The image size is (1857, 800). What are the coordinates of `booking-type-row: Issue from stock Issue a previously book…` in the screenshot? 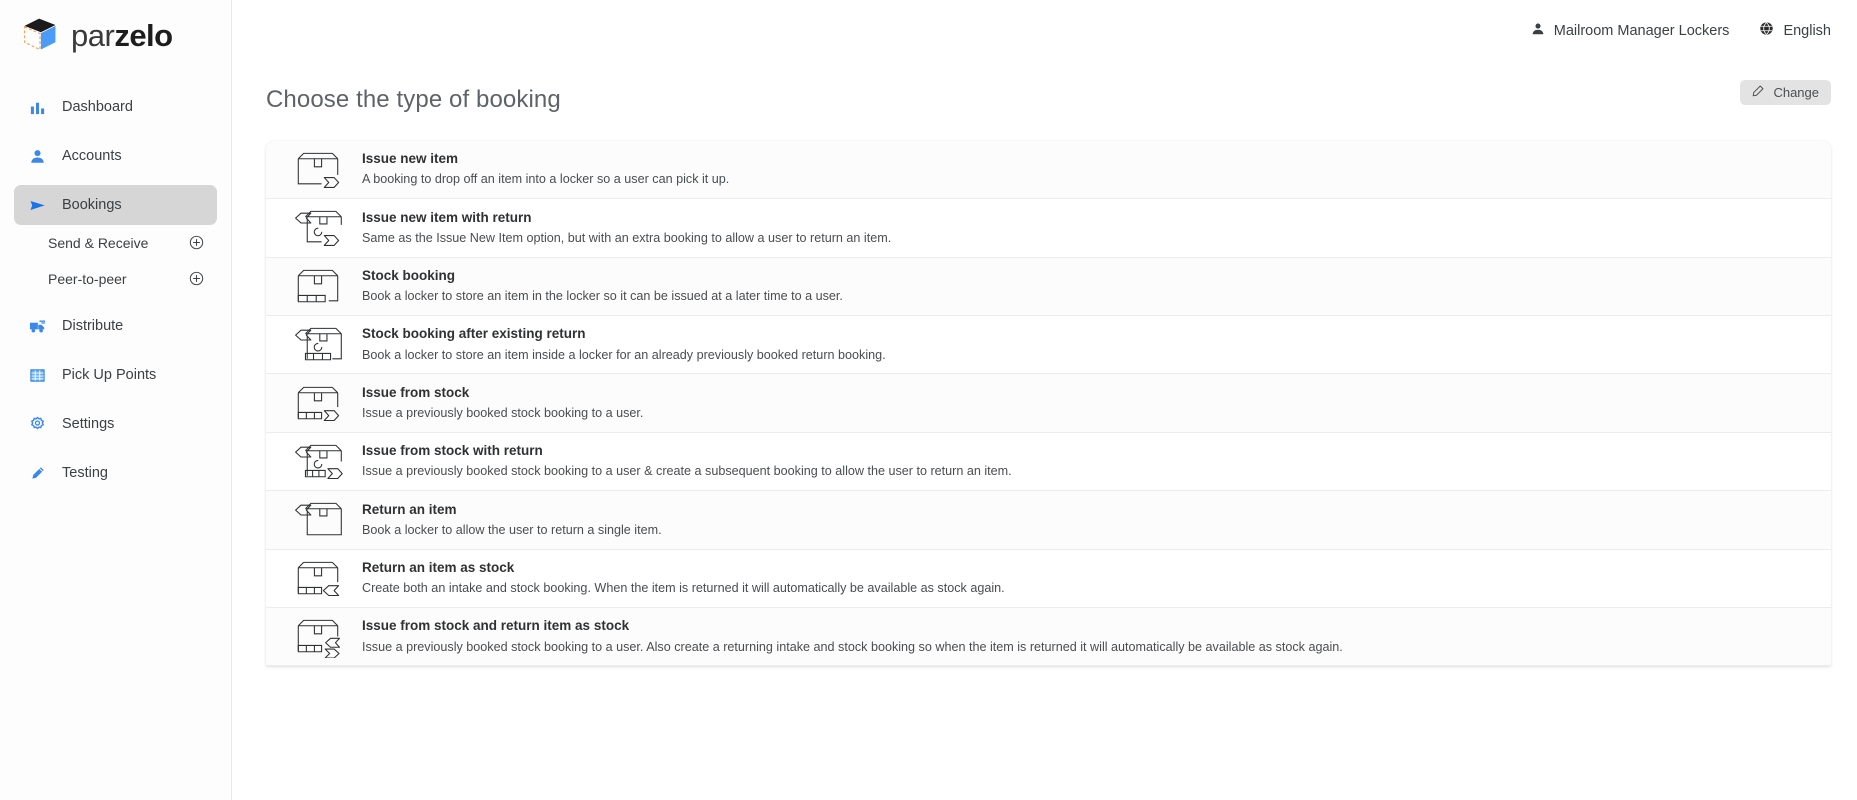 It's located at (1048, 403).